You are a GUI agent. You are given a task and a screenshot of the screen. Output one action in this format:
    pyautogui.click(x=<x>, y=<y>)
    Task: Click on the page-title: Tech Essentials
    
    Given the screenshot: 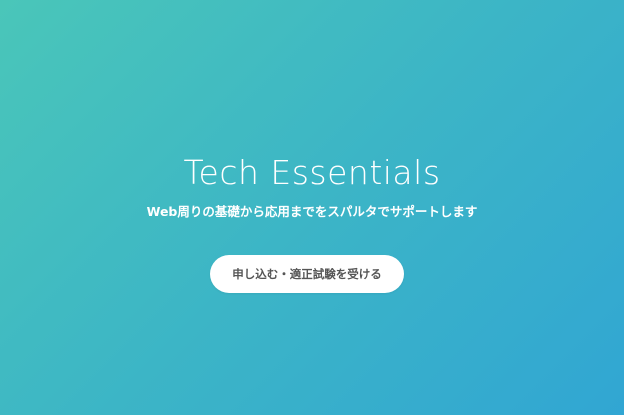 What is the action you would take?
    pyautogui.click(x=312, y=172)
    